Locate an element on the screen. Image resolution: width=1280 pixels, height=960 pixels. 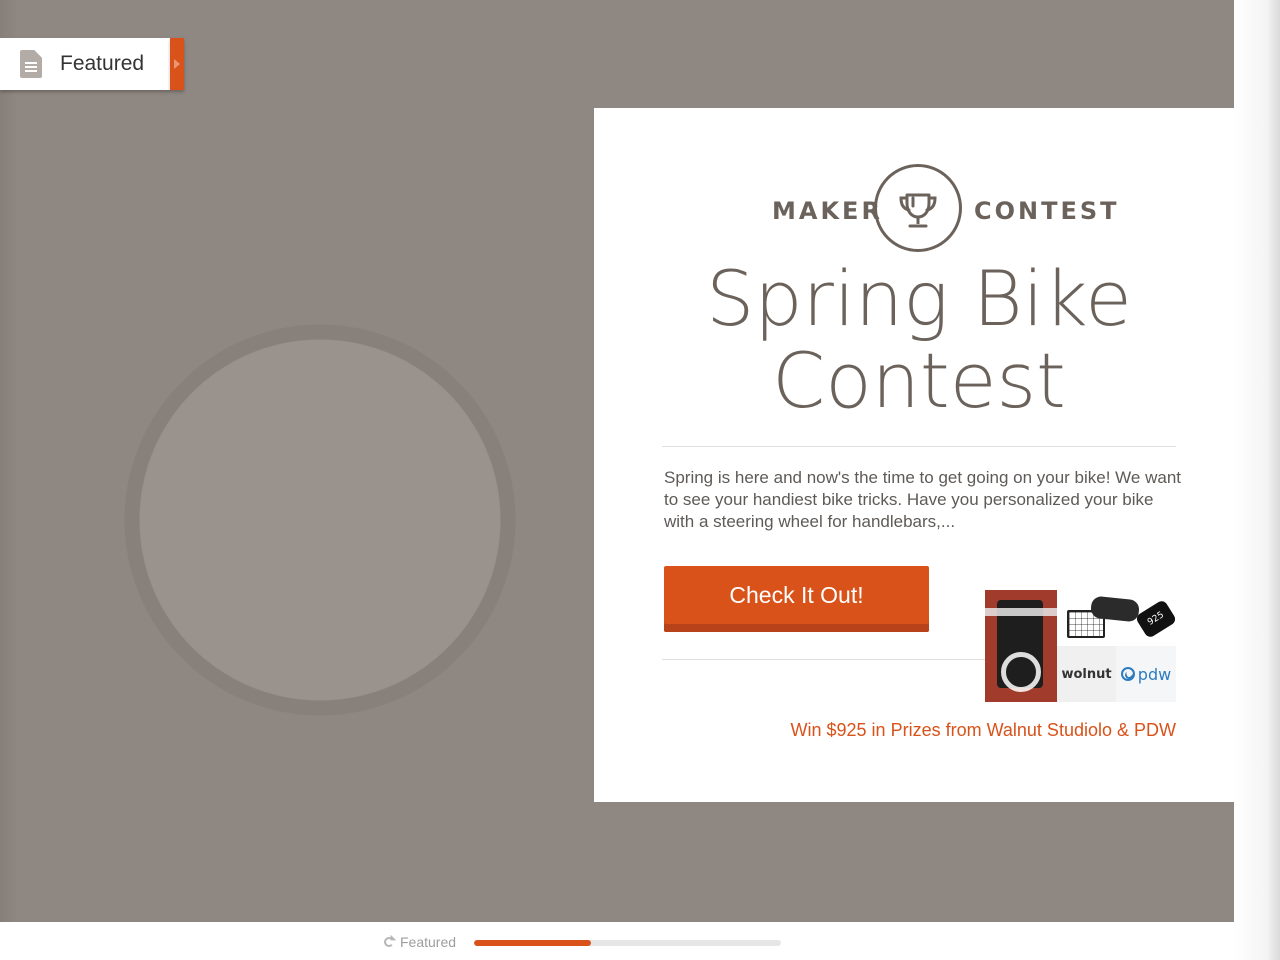
pdw-logo-text: pdw is located at coordinates (1154, 674).